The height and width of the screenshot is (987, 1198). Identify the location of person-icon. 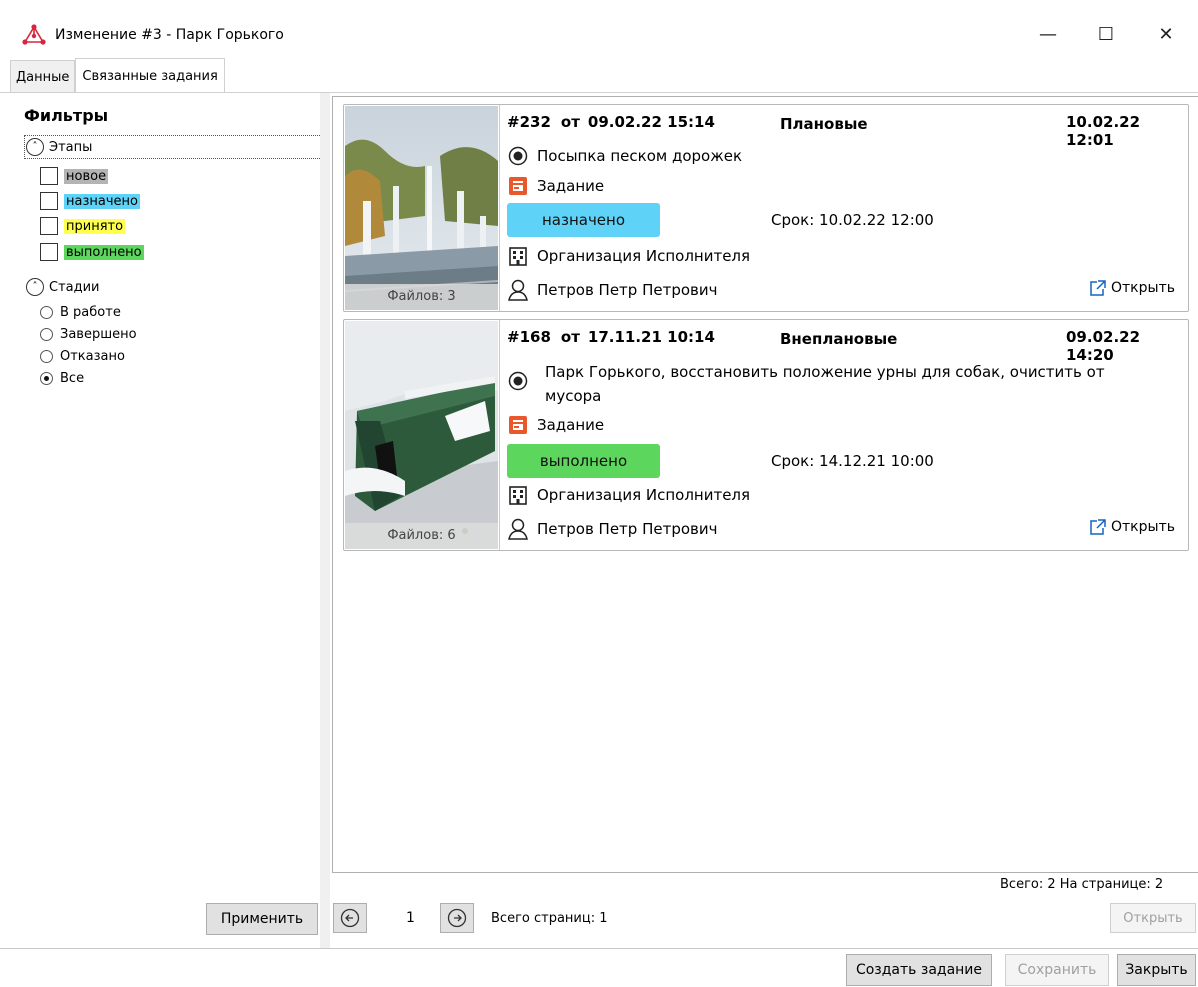
(518, 529).